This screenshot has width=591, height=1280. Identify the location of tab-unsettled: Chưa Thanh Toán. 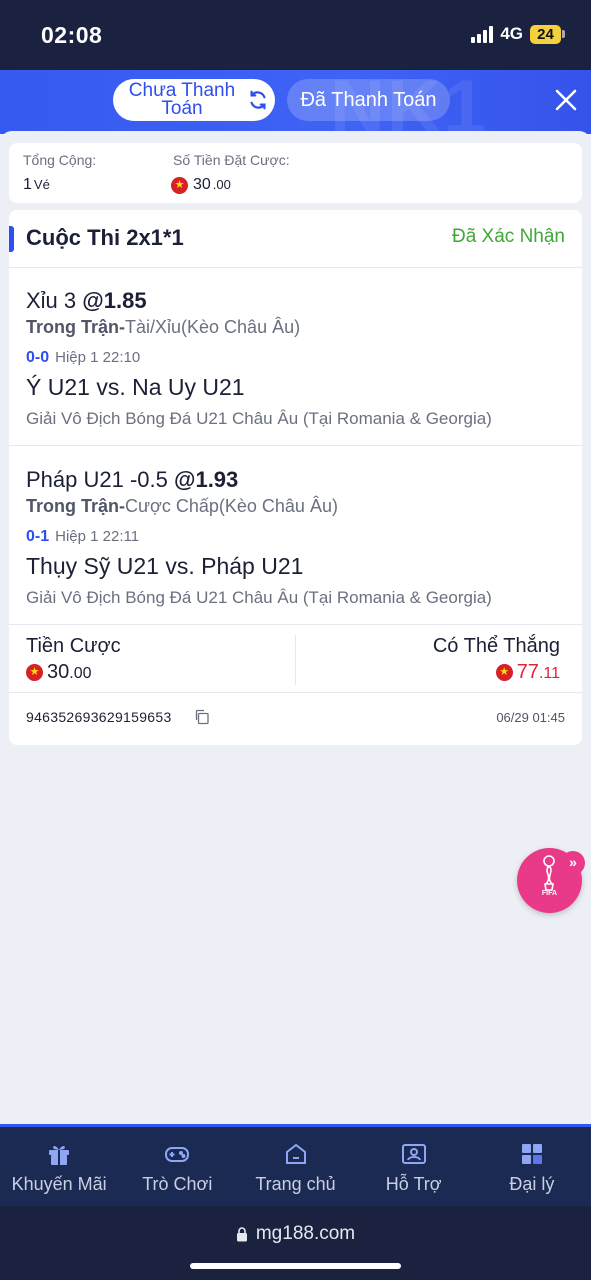
(194, 100).